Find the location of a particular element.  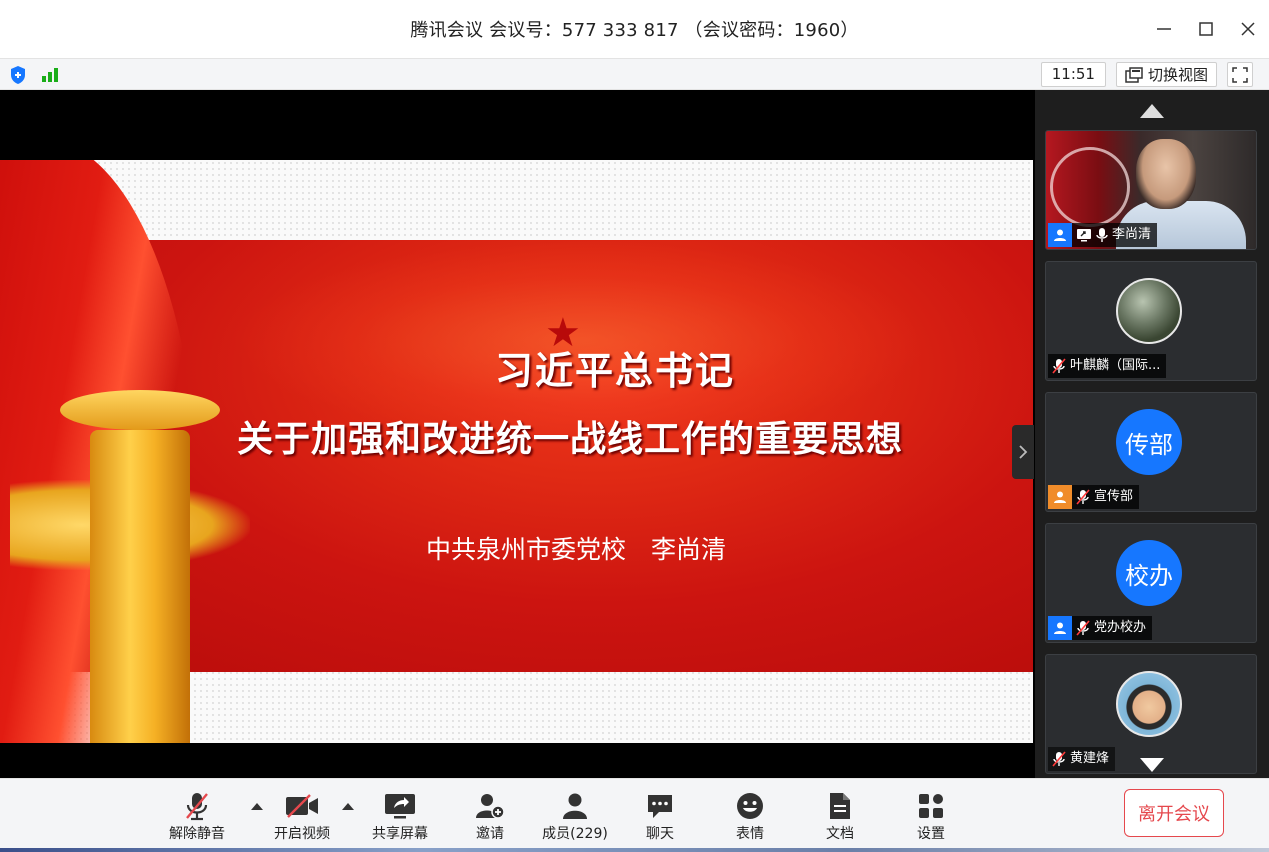

minimize-icon is located at coordinates (1164, 29).